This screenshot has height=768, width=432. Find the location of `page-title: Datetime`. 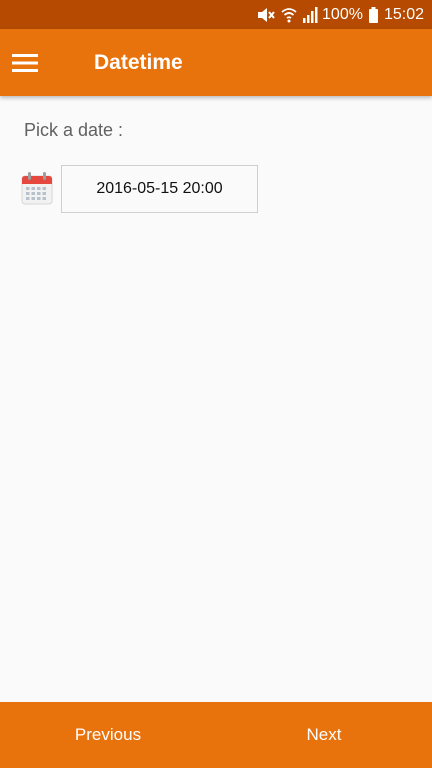

page-title: Datetime is located at coordinates (138, 62).